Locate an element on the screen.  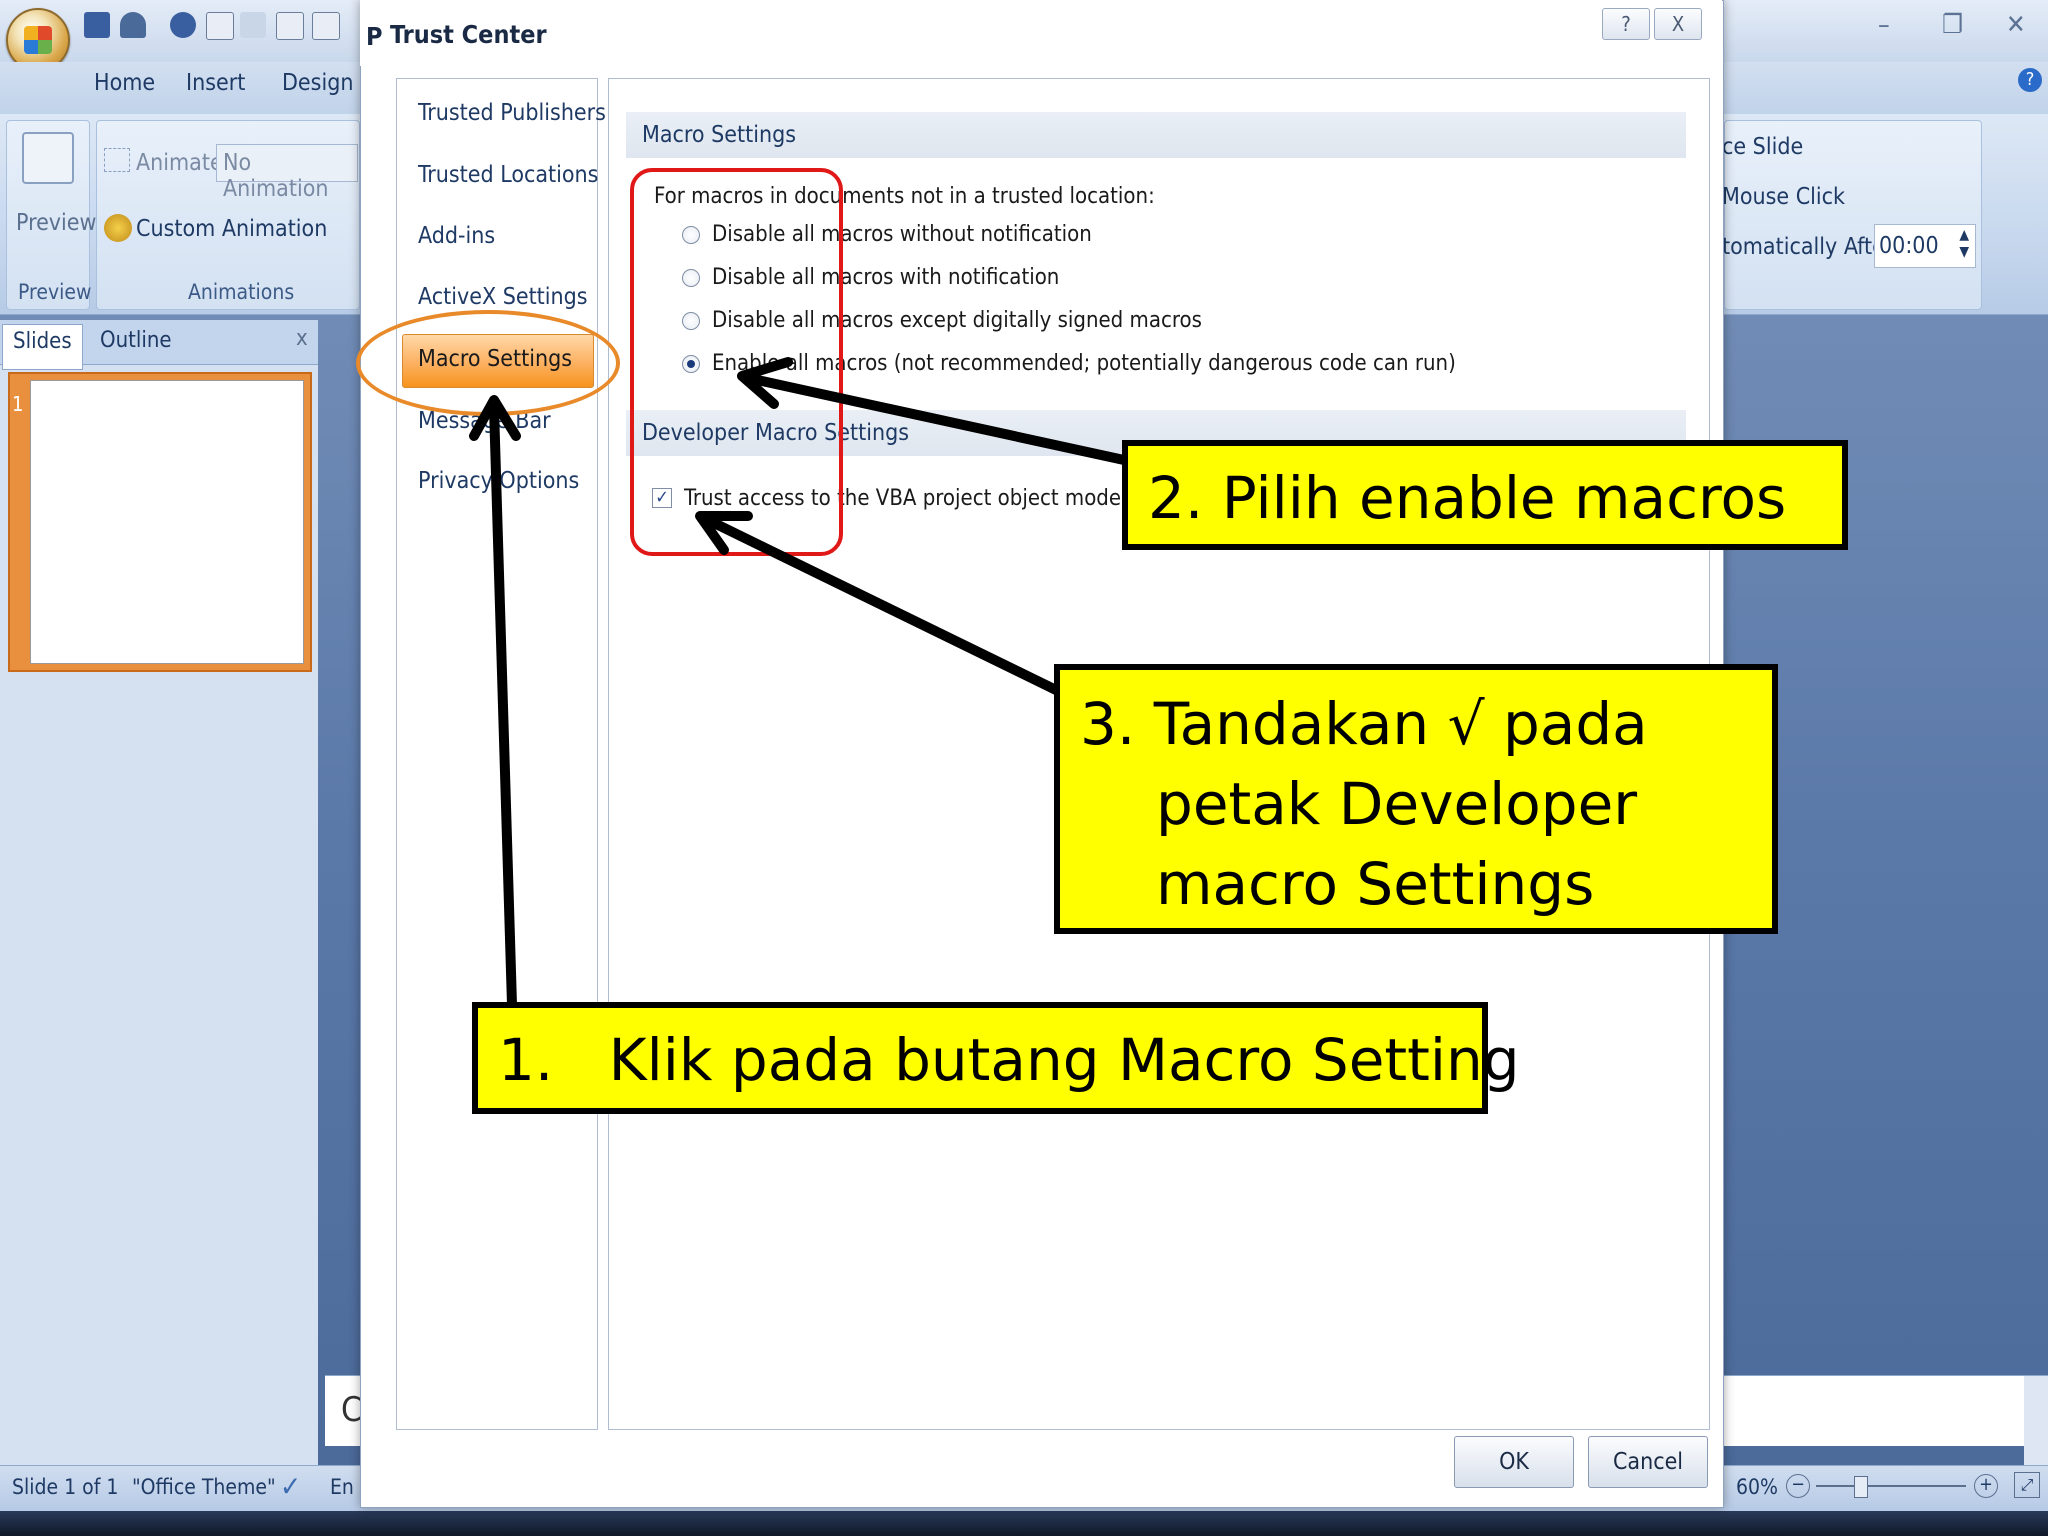
zoom-in-icon: + is located at coordinates (1986, 1486).